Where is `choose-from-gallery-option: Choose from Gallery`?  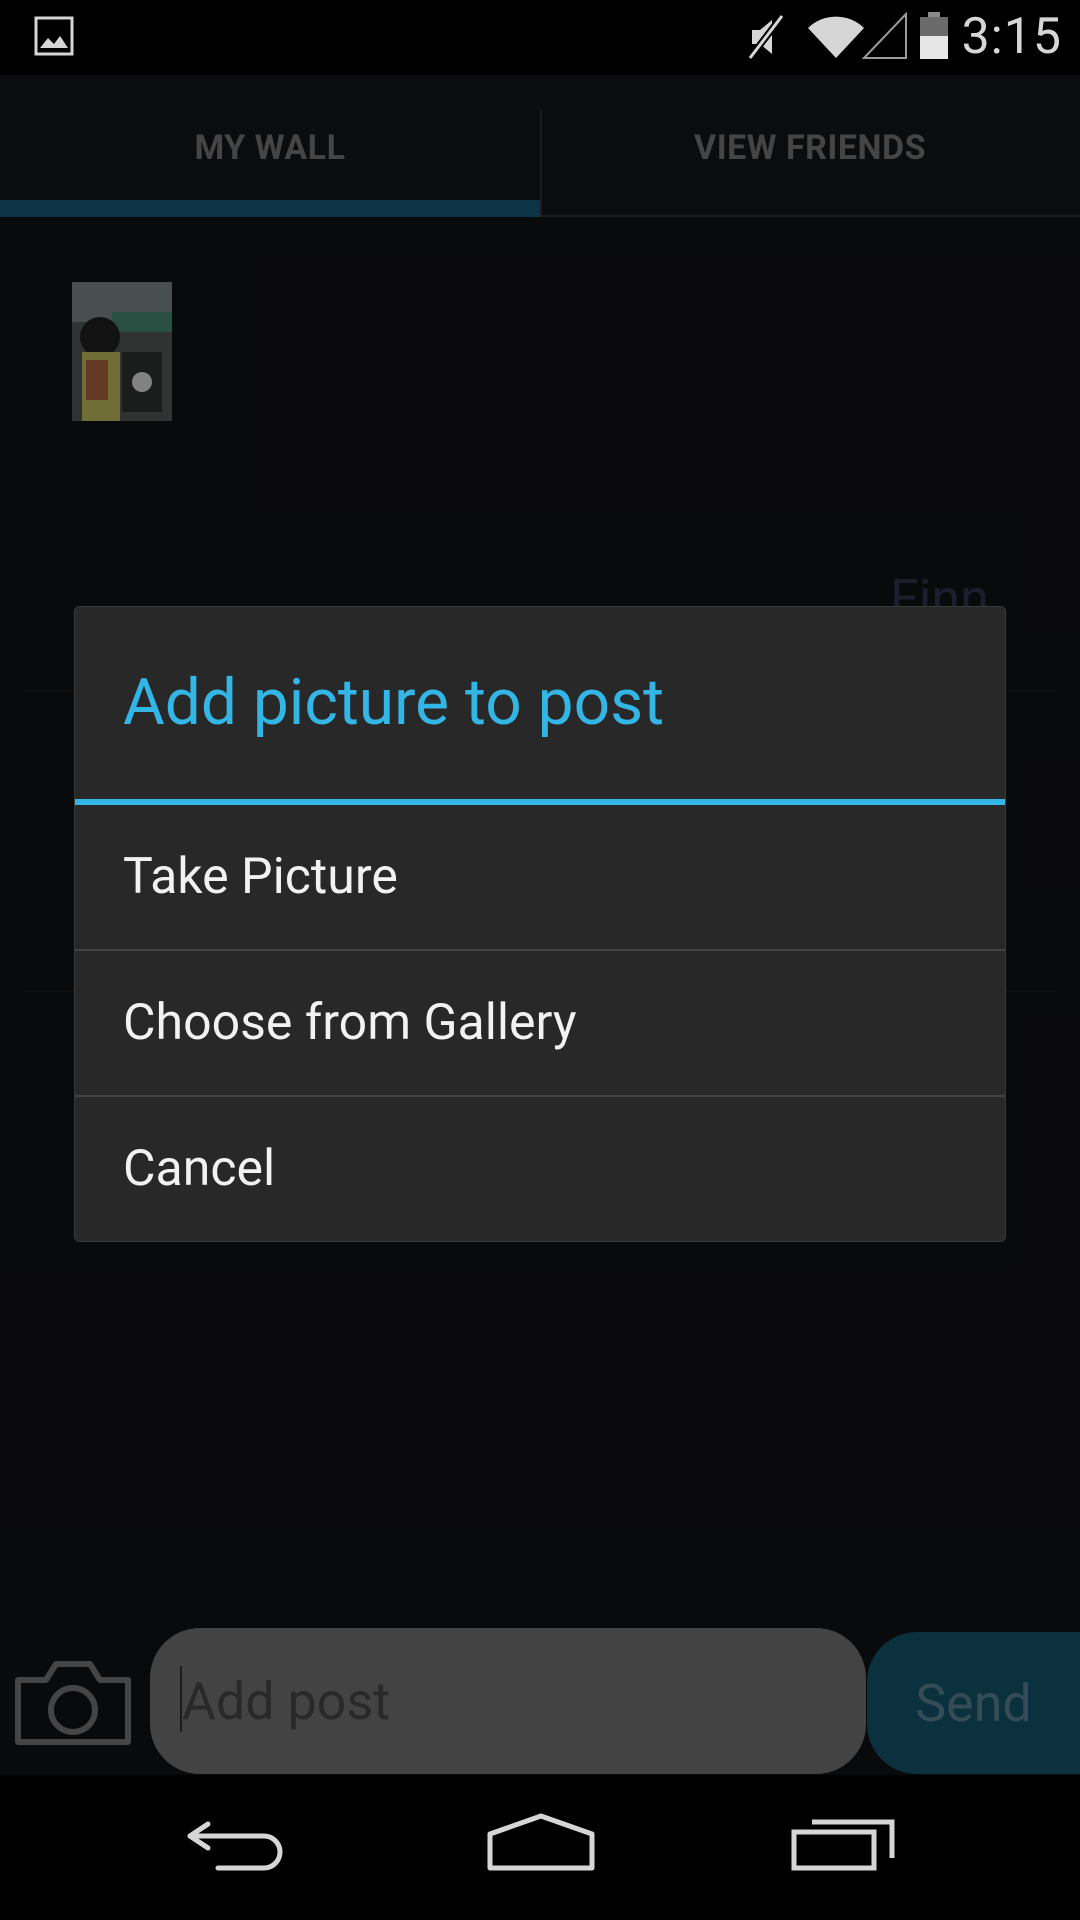 choose-from-gallery-option: Choose from Gallery is located at coordinates (540, 1023).